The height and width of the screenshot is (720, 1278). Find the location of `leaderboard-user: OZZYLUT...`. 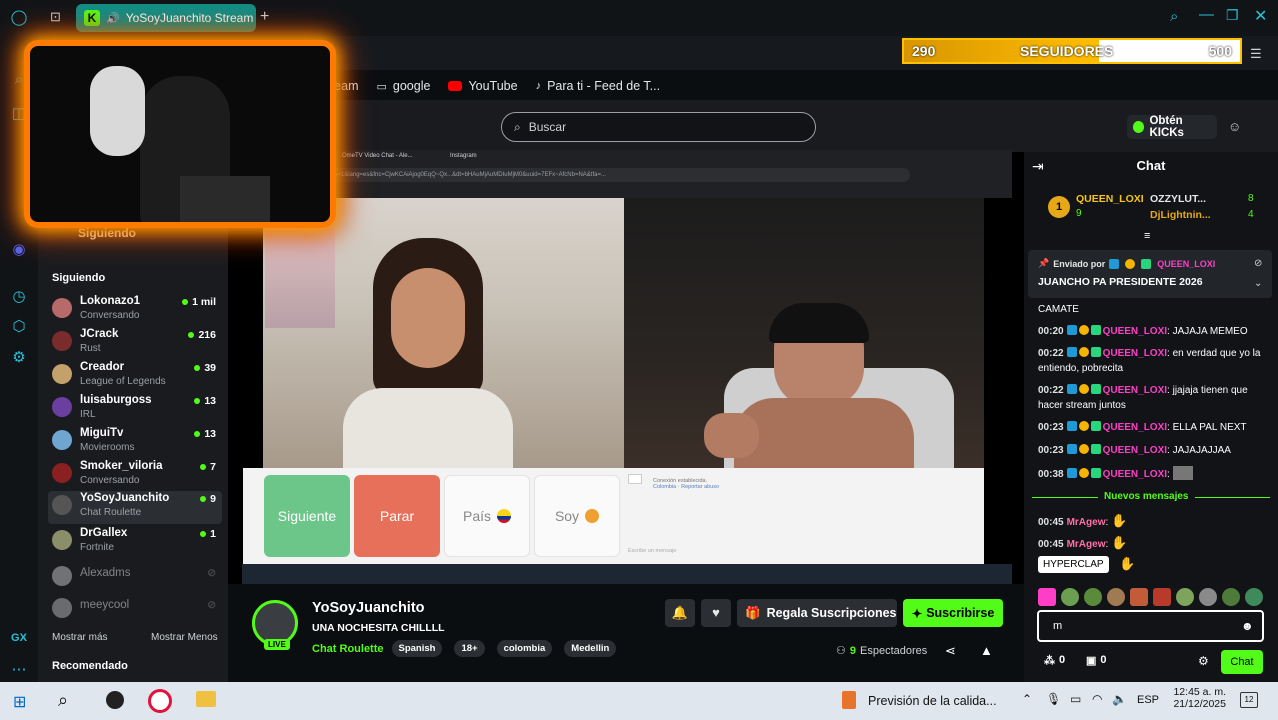

leaderboard-user: OZZYLUT... is located at coordinates (1178, 199).